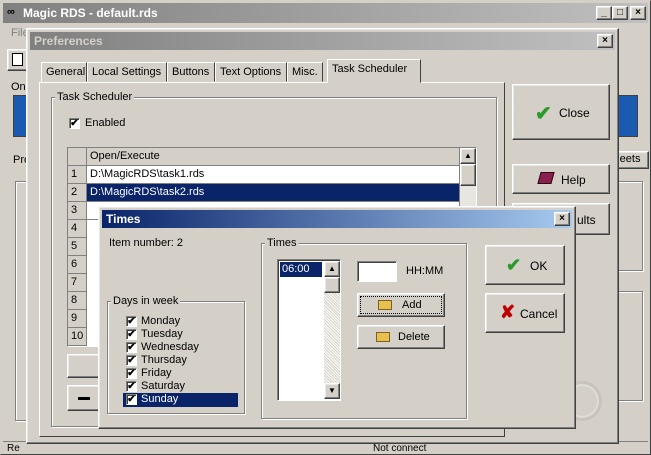  Describe the element at coordinates (131, 373) in the screenshot. I see `day-friday-checkbox: ✔` at that location.